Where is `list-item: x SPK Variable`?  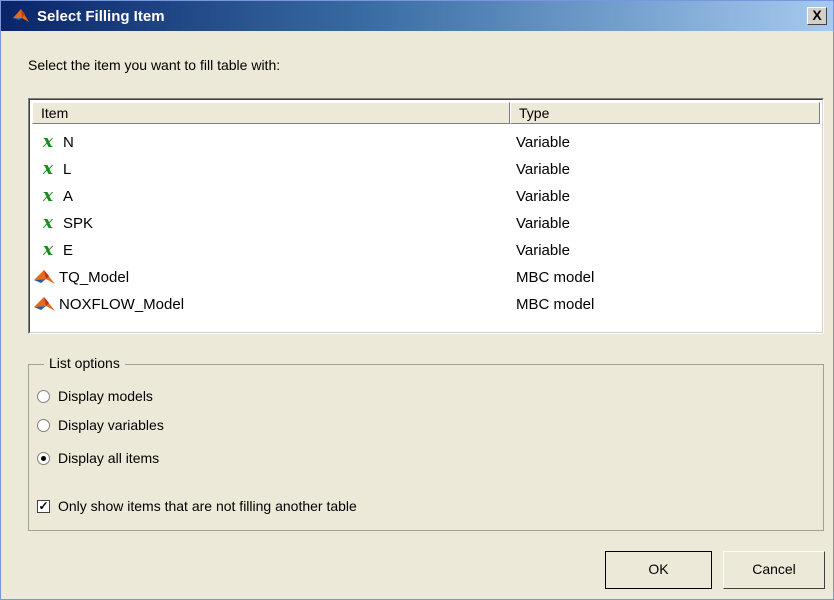
list-item: x SPK Variable is located at coordinates (426, 223).